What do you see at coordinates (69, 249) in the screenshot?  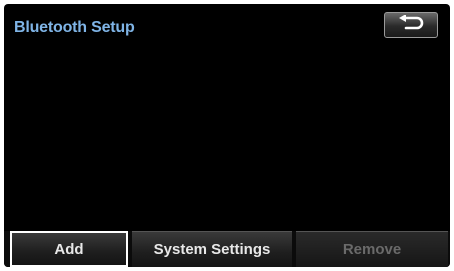 I see `add-button: Add` at bounding box center [69, 249].